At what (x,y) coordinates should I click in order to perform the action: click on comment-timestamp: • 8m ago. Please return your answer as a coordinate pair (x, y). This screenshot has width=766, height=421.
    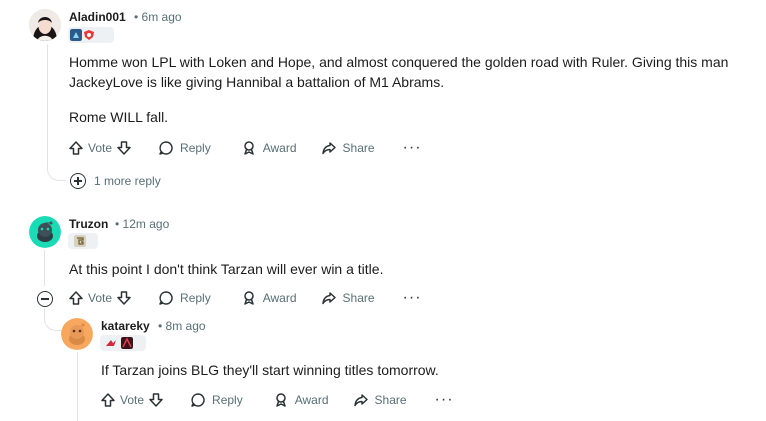
    Looking at the image, I should click on (182, 326).